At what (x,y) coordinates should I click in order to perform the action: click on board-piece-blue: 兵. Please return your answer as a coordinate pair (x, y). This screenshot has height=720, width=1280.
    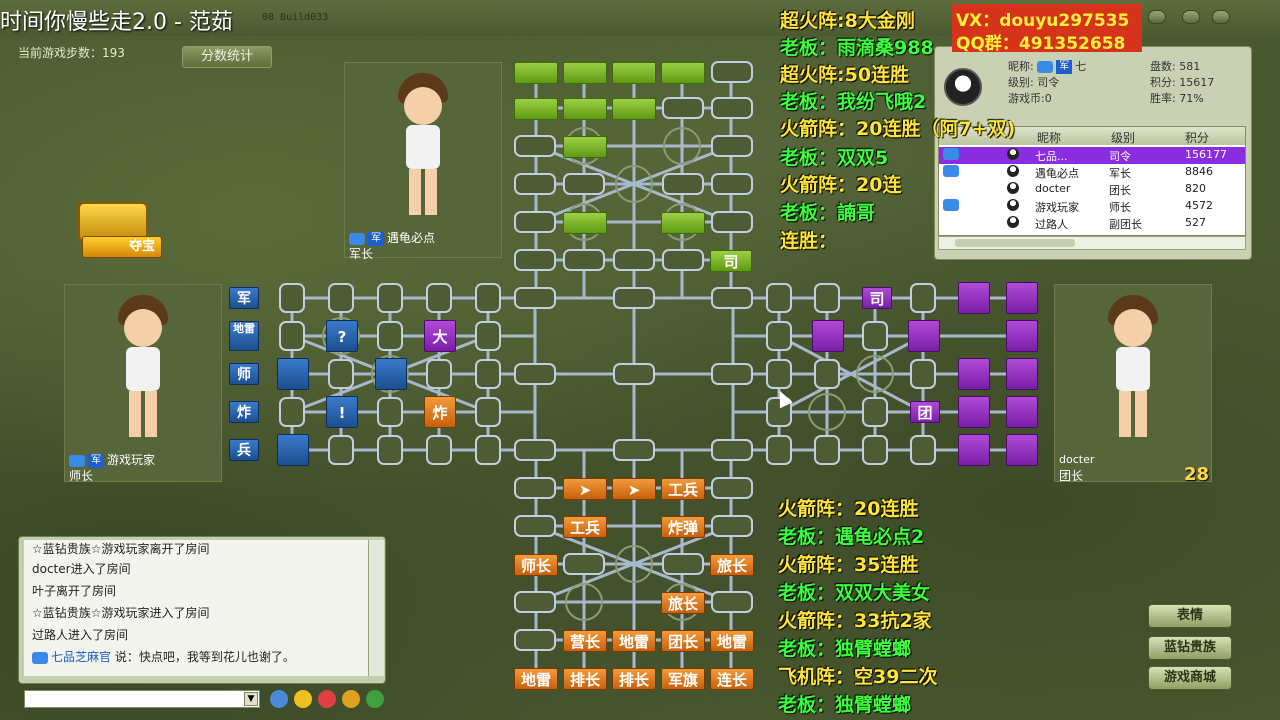
    Looking at the image, I should click on (244, 450).